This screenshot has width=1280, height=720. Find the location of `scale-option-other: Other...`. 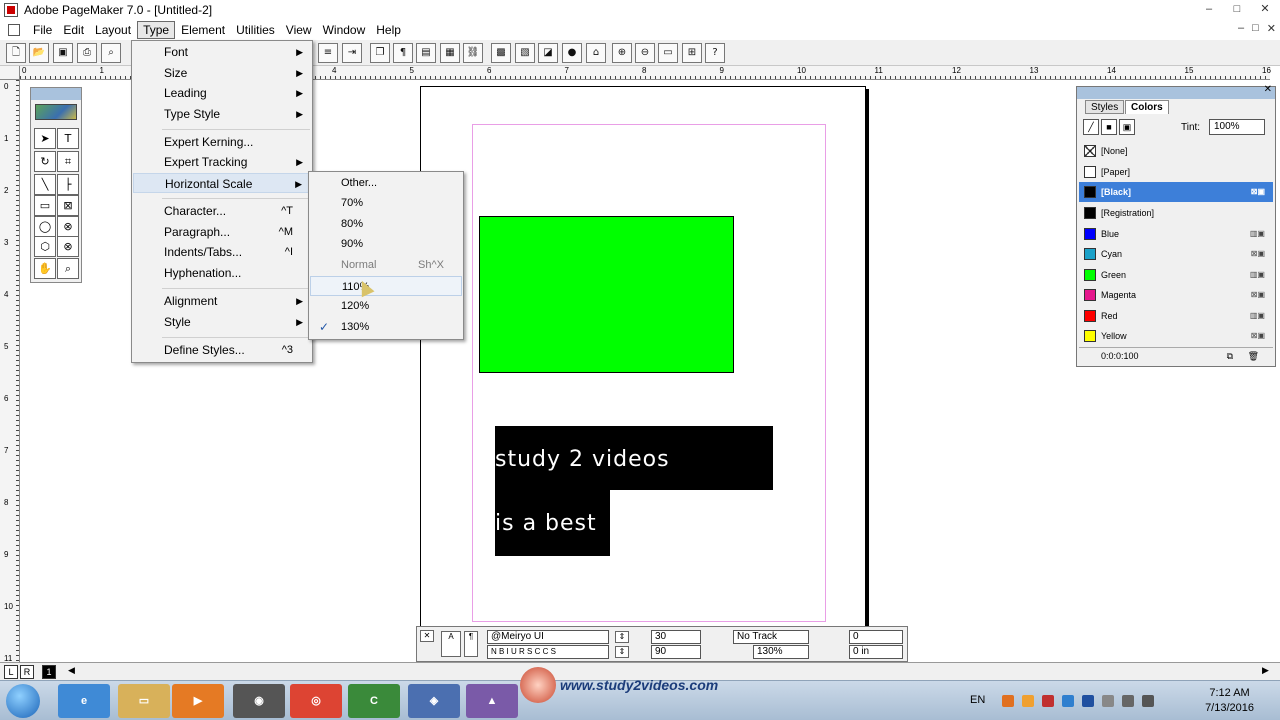

scale-option-other: Other... is located at coordinates (386, 183).